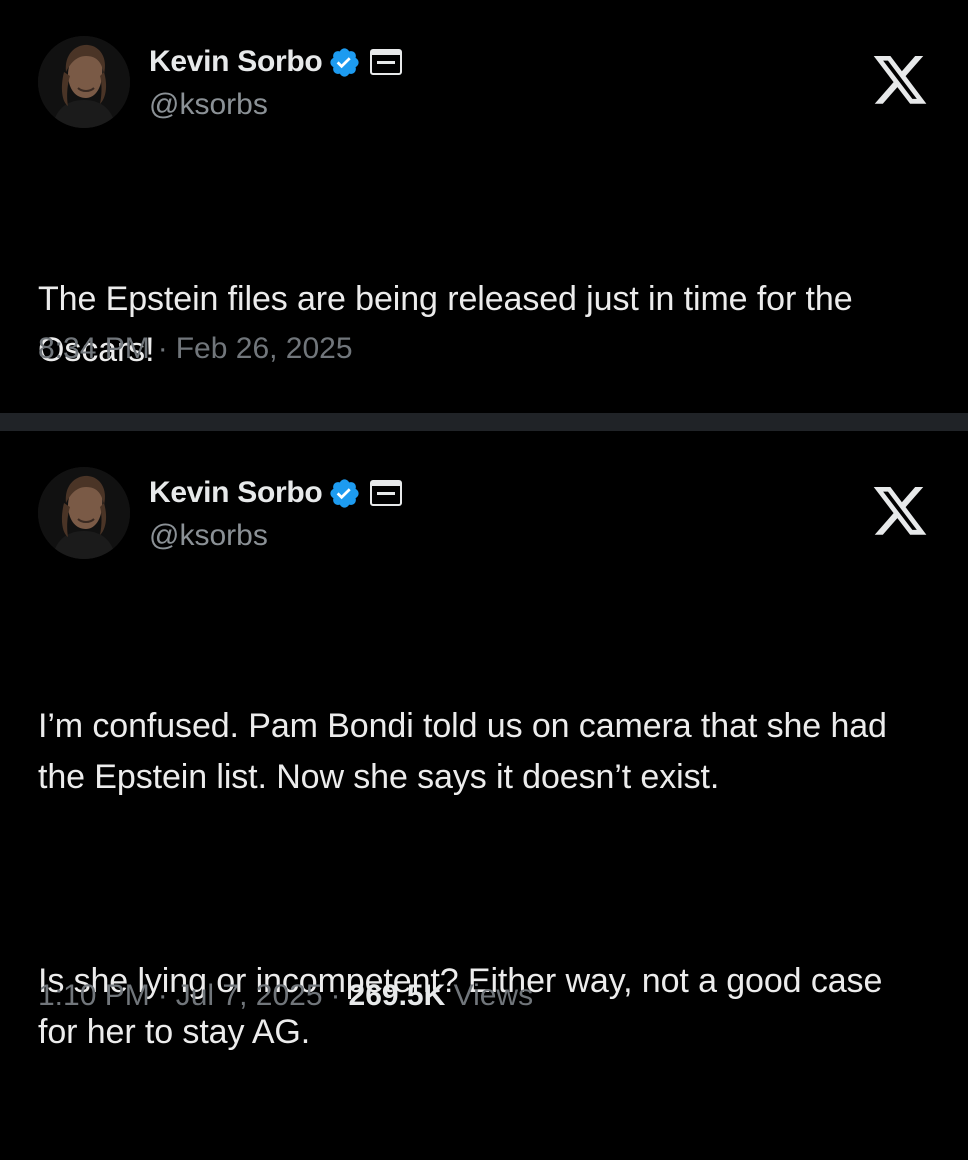 The width and height of the screenshot is (968, 1160). What do you see at coordinates (94, 348) in the screenshot?
I see `tweet-time: 8:34 PM` at bounding box center [94, 348].